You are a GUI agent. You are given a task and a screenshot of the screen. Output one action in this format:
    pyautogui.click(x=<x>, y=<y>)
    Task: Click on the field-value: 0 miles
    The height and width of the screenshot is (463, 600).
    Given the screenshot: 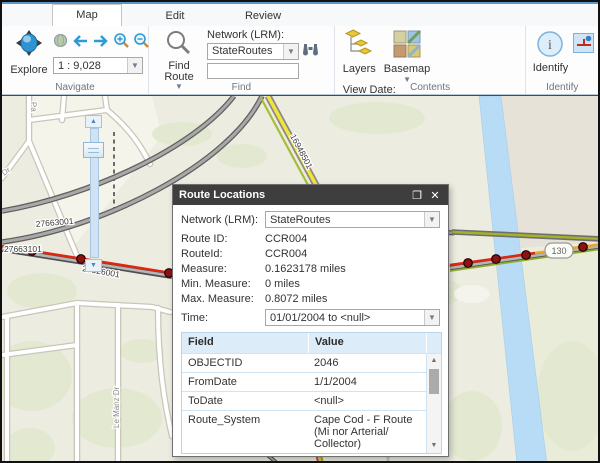 What is the action you would take?
    pyautogui.click(x=282, y=283)
    